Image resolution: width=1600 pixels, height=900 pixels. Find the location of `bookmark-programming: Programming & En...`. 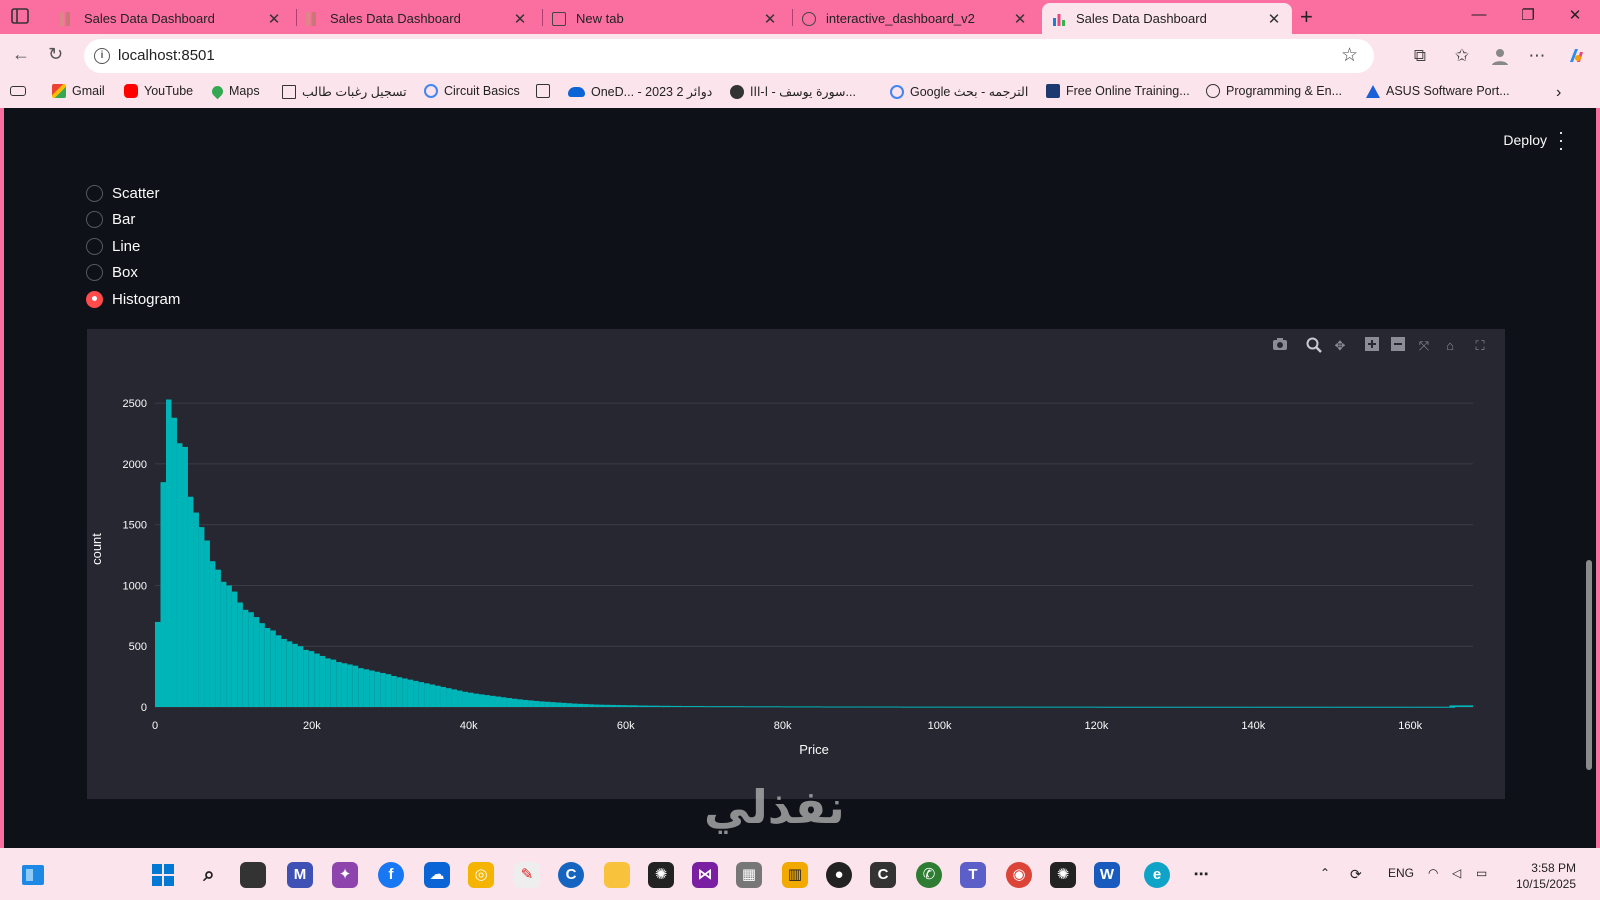

bookmark-programming: Programming & En... is located at coordinates (1274, 91).